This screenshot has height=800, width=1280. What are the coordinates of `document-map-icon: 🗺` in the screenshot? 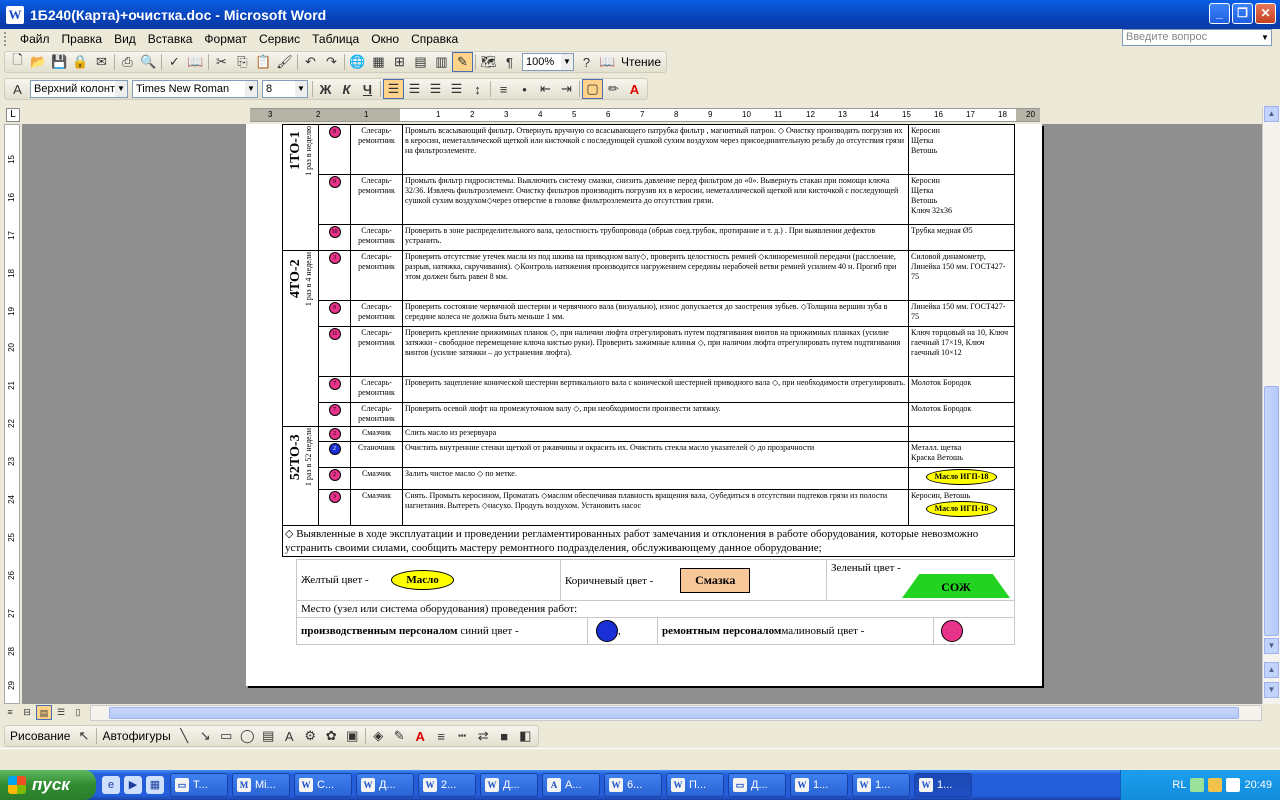 It's located at (488, 62).